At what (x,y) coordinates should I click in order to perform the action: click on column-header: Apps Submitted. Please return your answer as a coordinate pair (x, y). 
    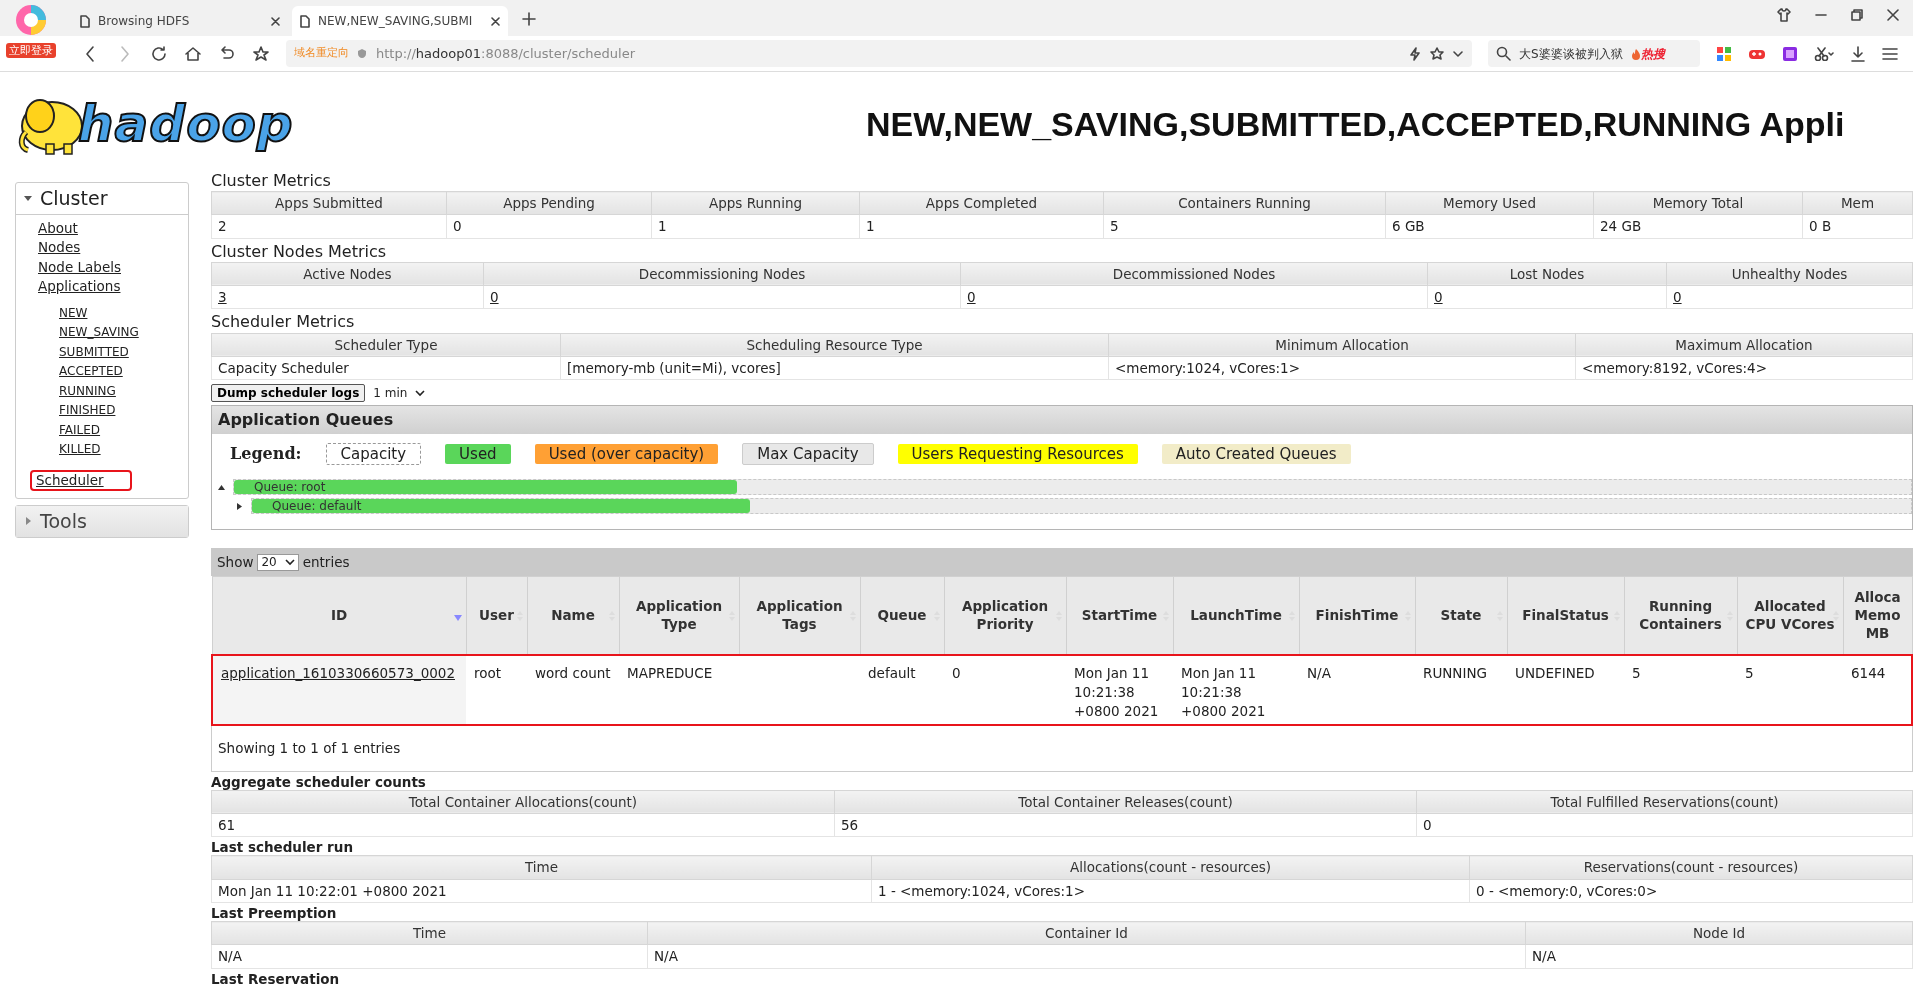
    Looking at the image, I should click on (329, 203).